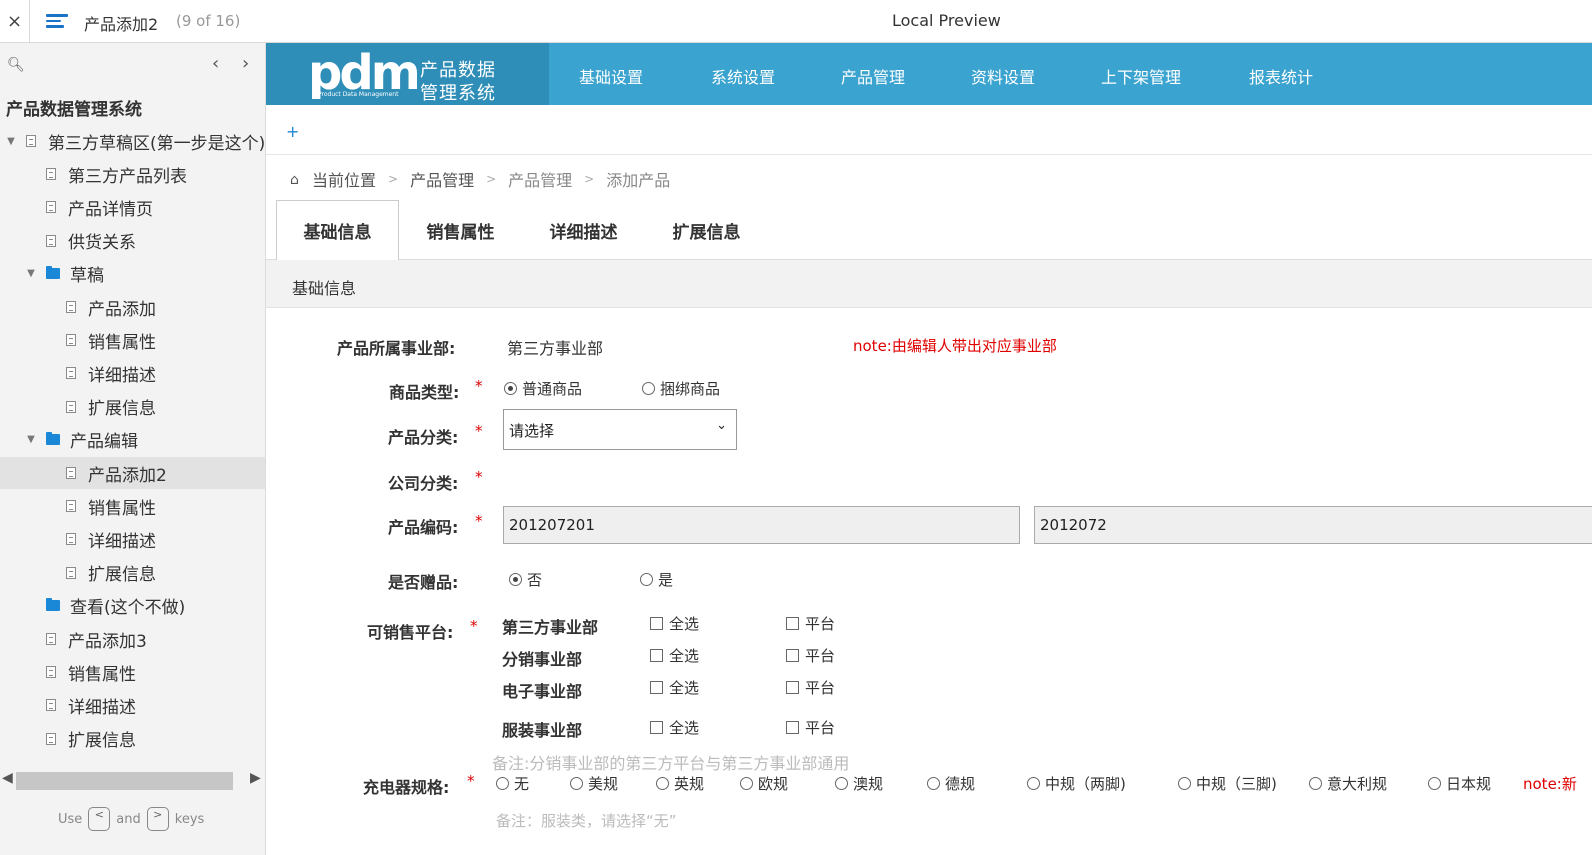 The height and width of the screenshot is (855, 1592). What do you see at coordinates (859, 783) in the screenshot?
I see `charger-option-radio: 澳规` at bounding box center [859, 783].